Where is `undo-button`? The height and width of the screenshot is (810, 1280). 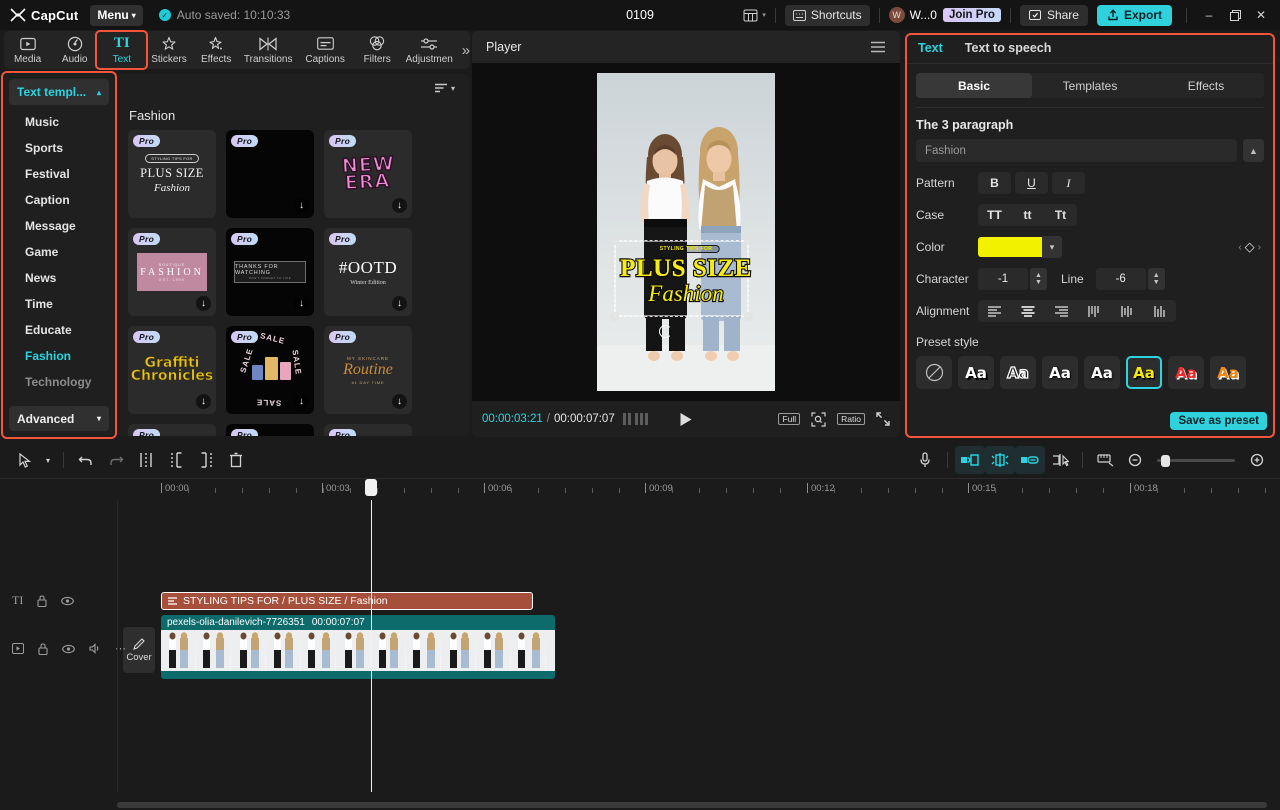 undo-button is located at coordinates (86, 460).